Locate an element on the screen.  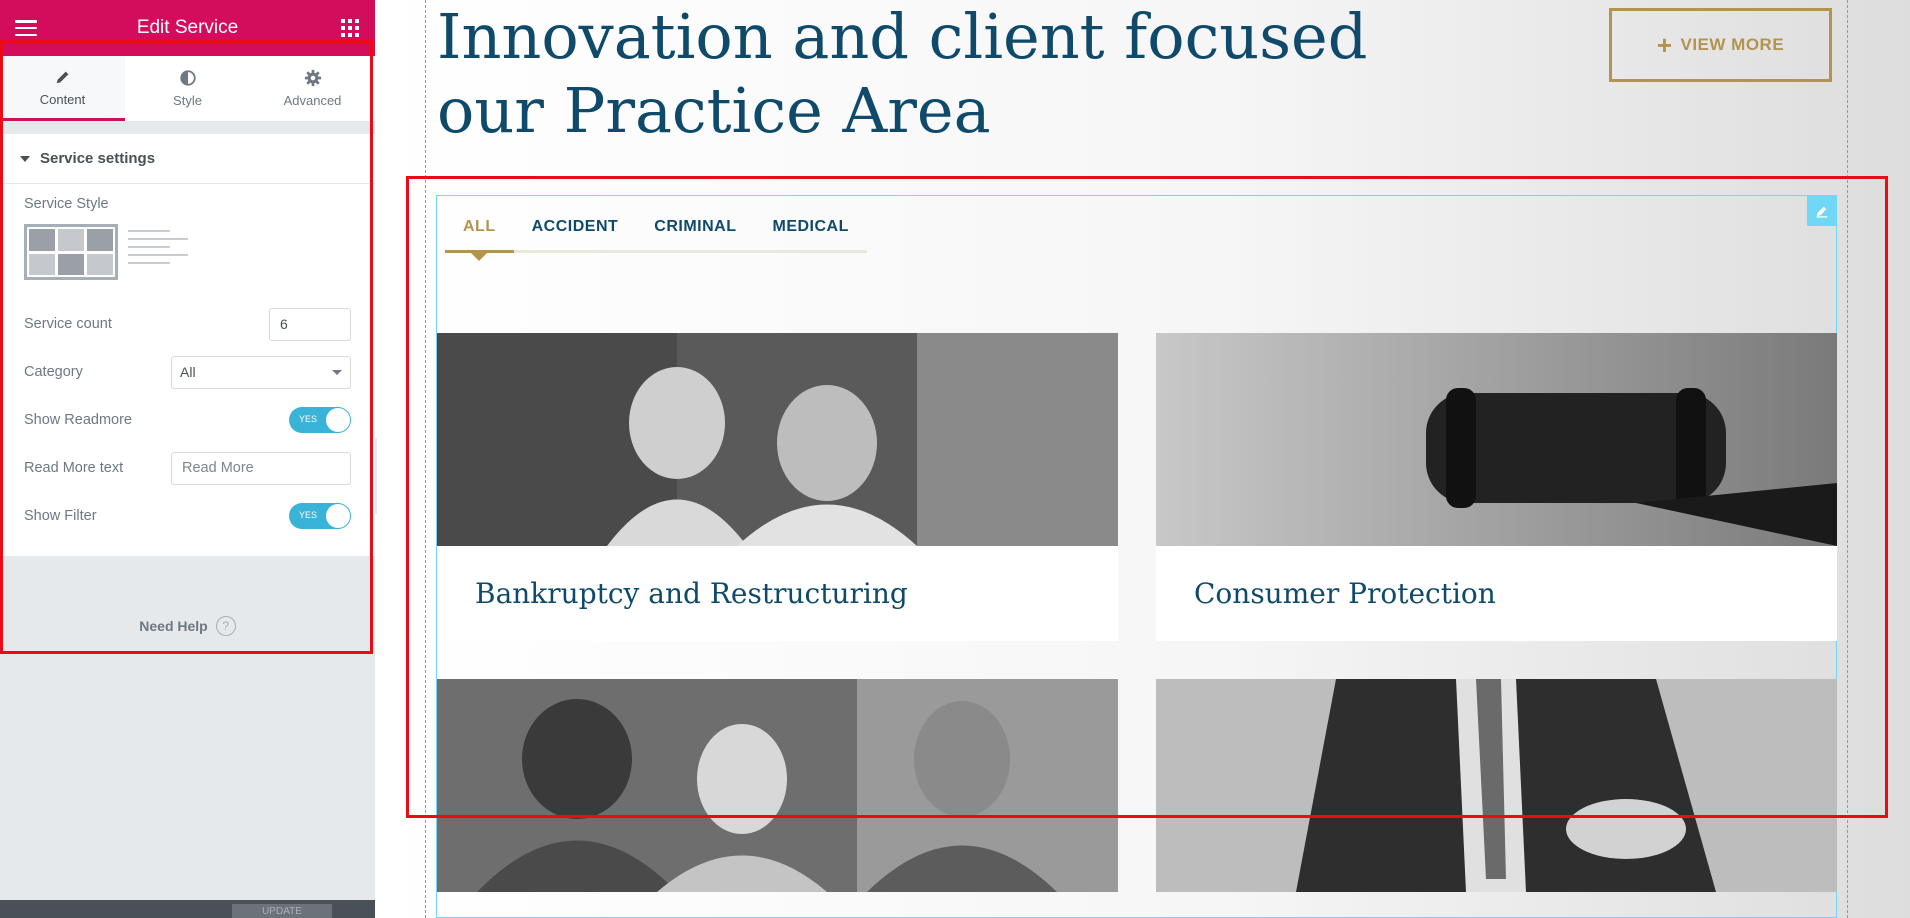
view-more-label: VIEW MORE is located at coordinates (1732, 44).